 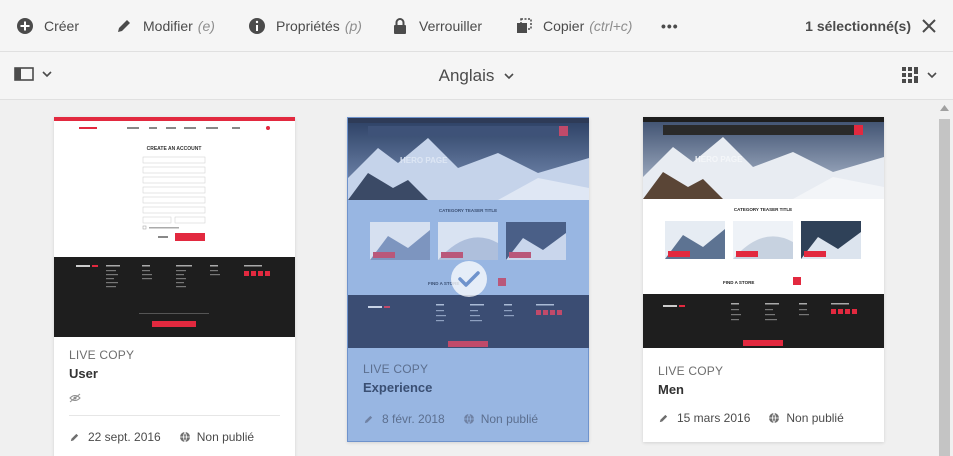 I want to click on properties-label: Propriétés, so click(x=308, y=26).